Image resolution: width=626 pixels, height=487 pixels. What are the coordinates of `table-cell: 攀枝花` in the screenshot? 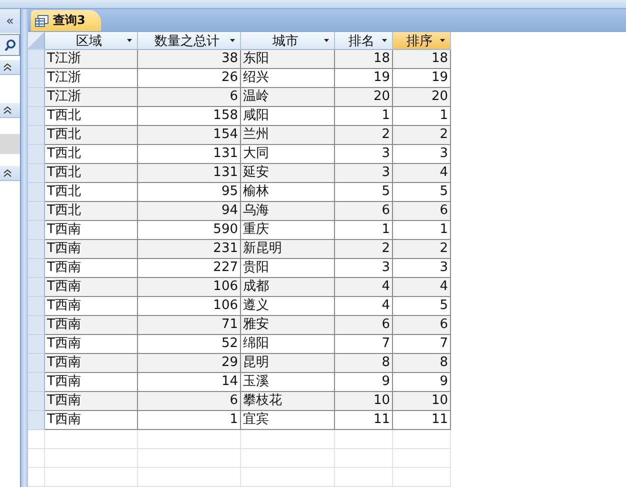 It's located at (288, 401).